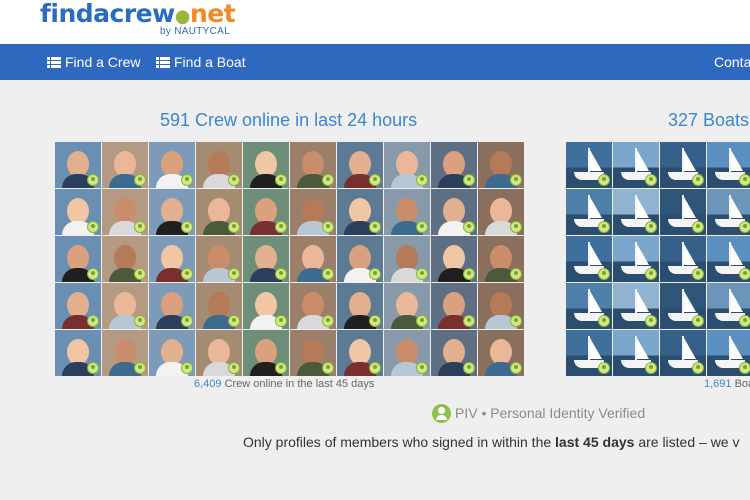 Image resolution: width=750 pixels, height=500 pixels. I want to click on list-icon, so click(54, 62).